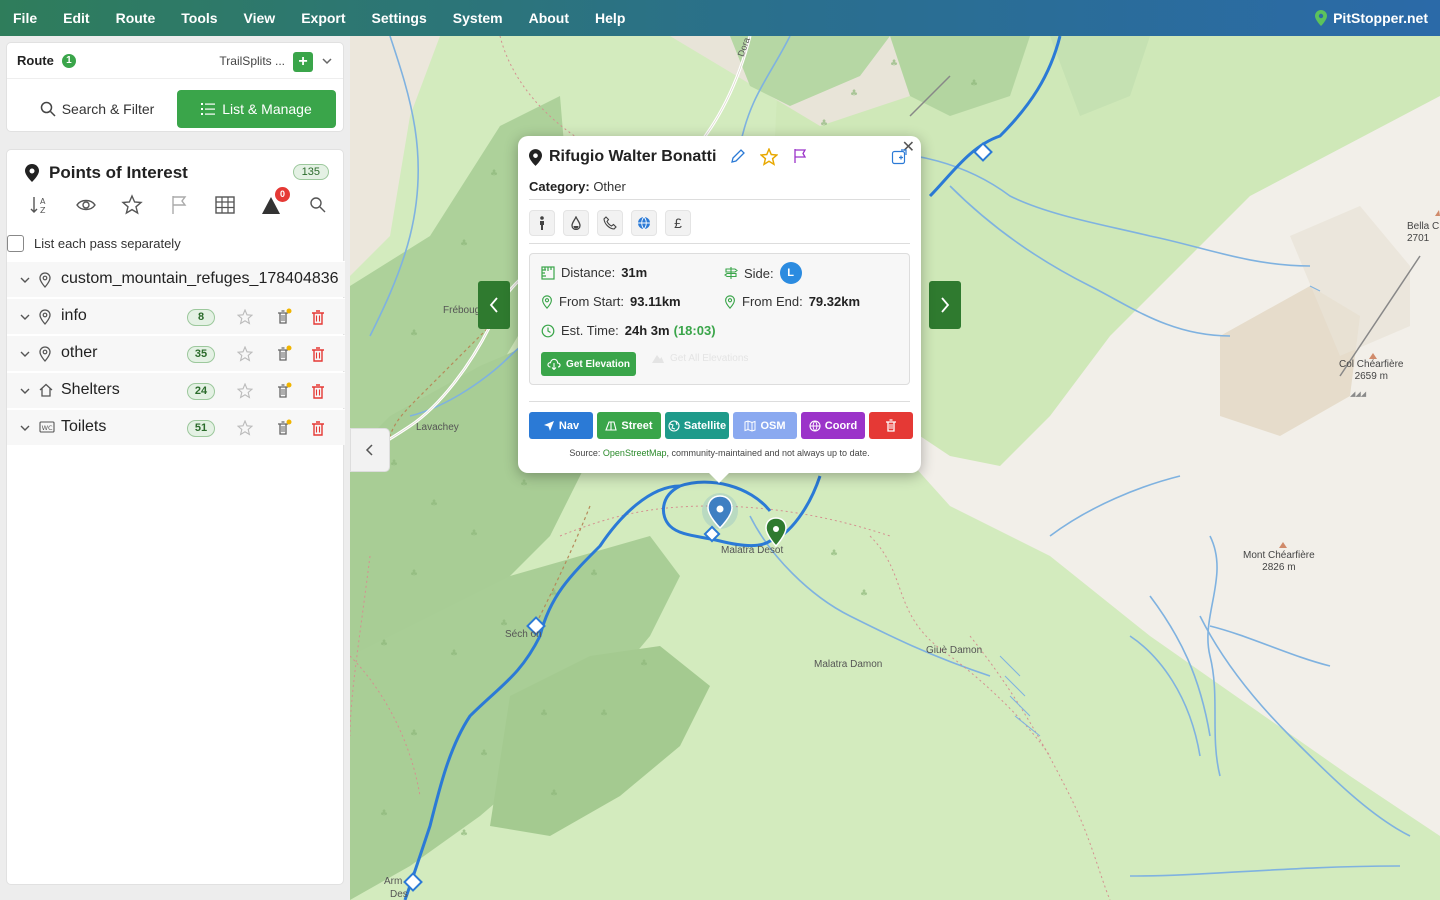 The image size is (1440, 900). Describe the element at coordinates (609, 186) in the screenshot. I see `category-value: Other` at that location.